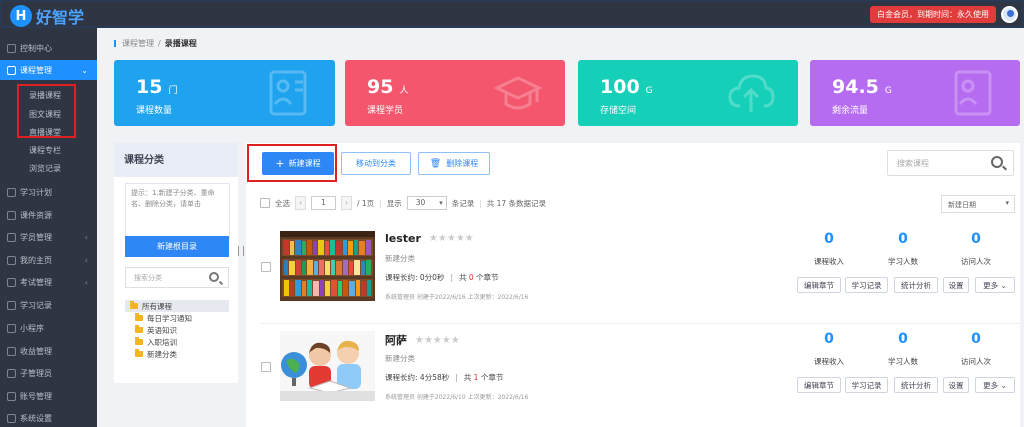 This screenshot has height=427, width=1024. What do you see at coordinates (241, 251) in the screenshot?
I see `panel-resize-handle` at bounding box center [241, 251].